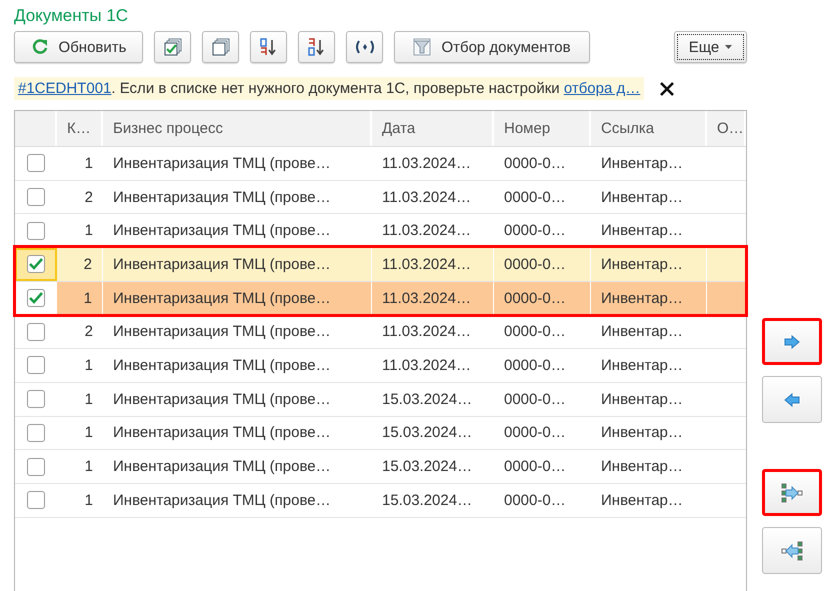 The image size is (833, 591). I want to click on error-code-link: #1CEDHT001, so click(65, 88).